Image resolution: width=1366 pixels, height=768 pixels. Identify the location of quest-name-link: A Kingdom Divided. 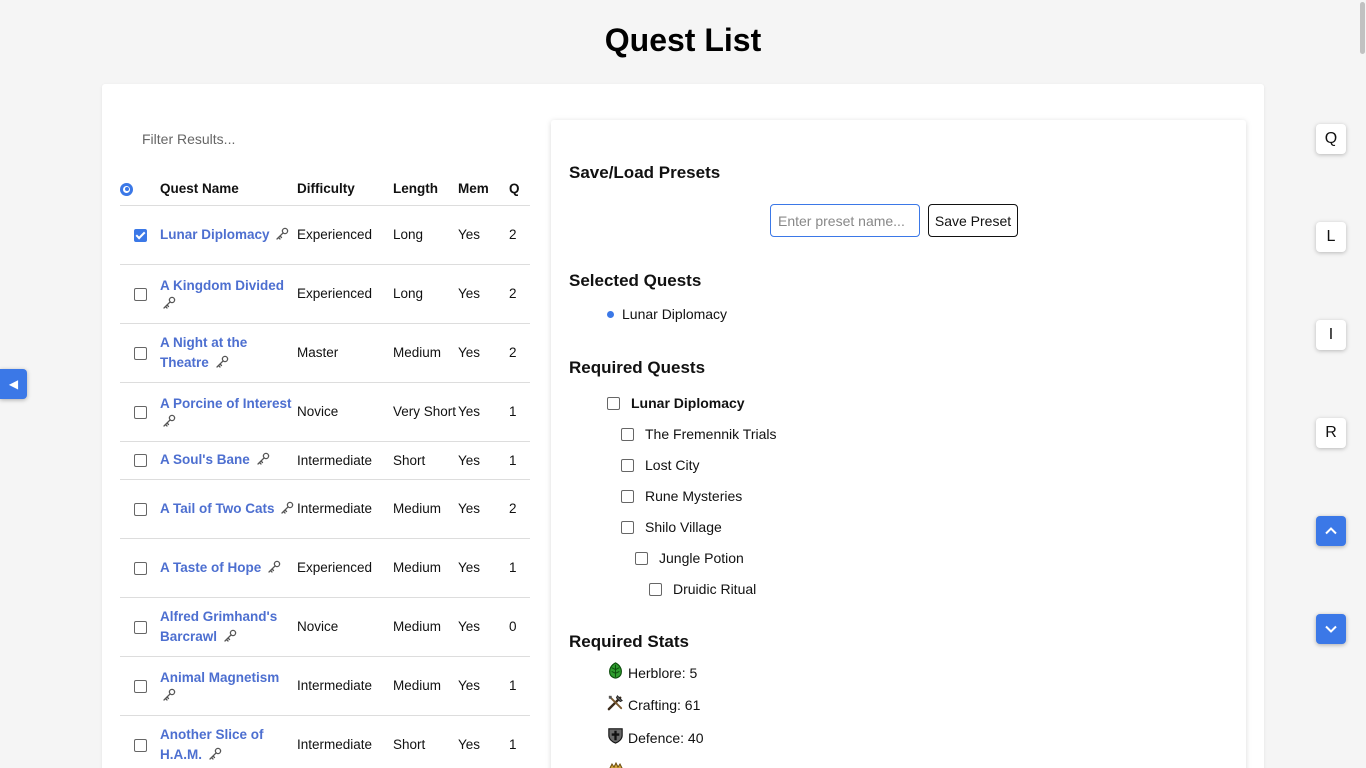
(222, 285).